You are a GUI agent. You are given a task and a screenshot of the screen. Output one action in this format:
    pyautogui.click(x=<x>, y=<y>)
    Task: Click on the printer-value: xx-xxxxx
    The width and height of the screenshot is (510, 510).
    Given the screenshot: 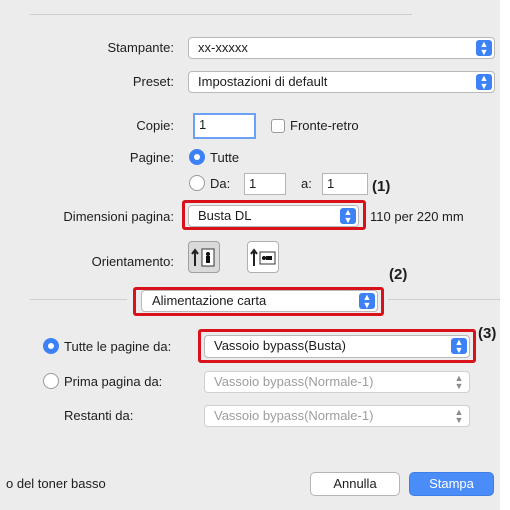 What is the action you would take?
    pyautogui.click(x=223, y=47)
    